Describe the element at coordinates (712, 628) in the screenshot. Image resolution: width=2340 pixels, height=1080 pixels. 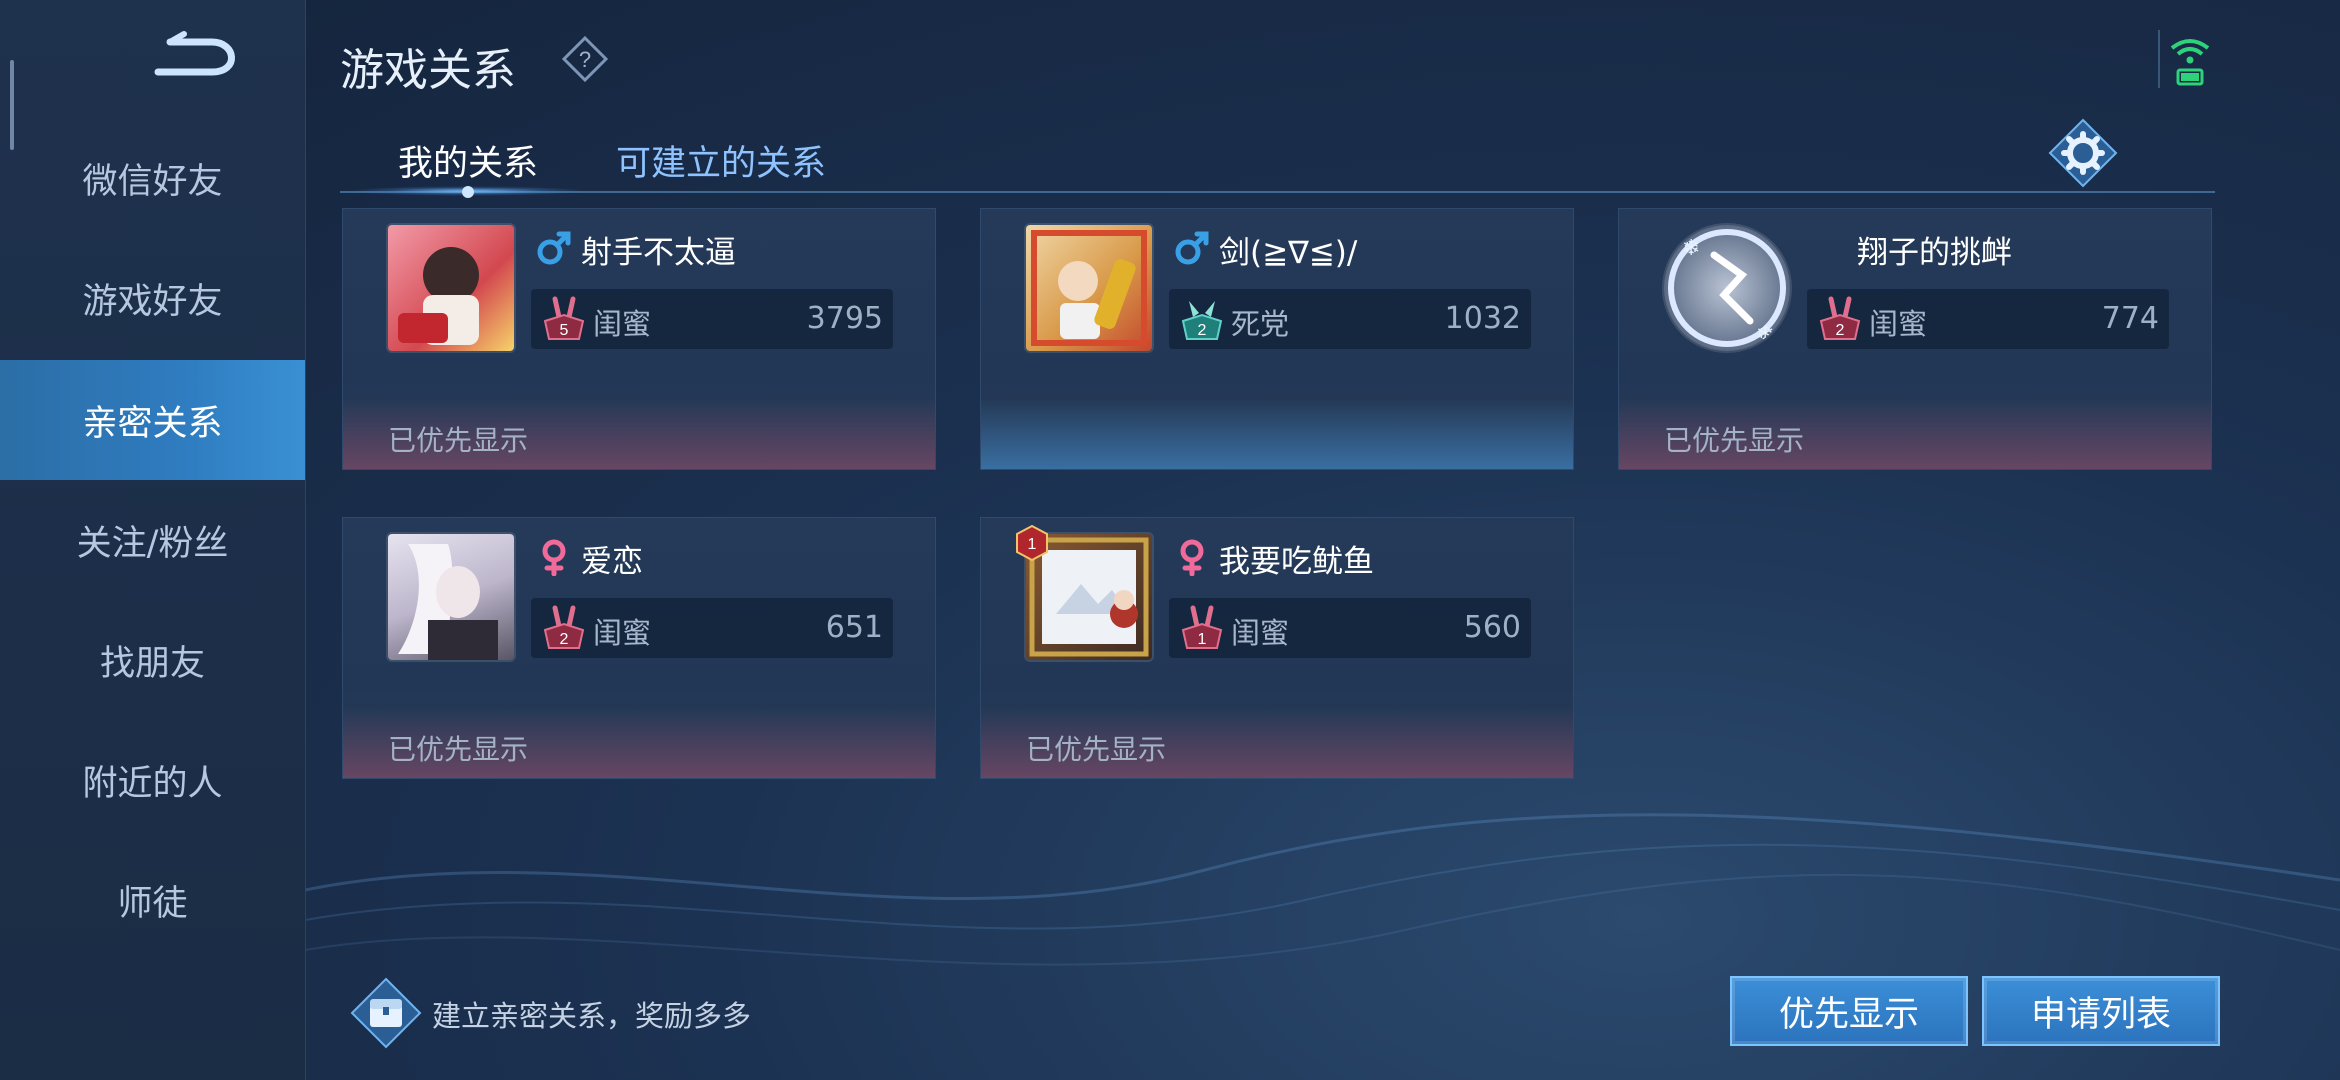
I see `relation-info: 2 闺蜜 651` at that location.